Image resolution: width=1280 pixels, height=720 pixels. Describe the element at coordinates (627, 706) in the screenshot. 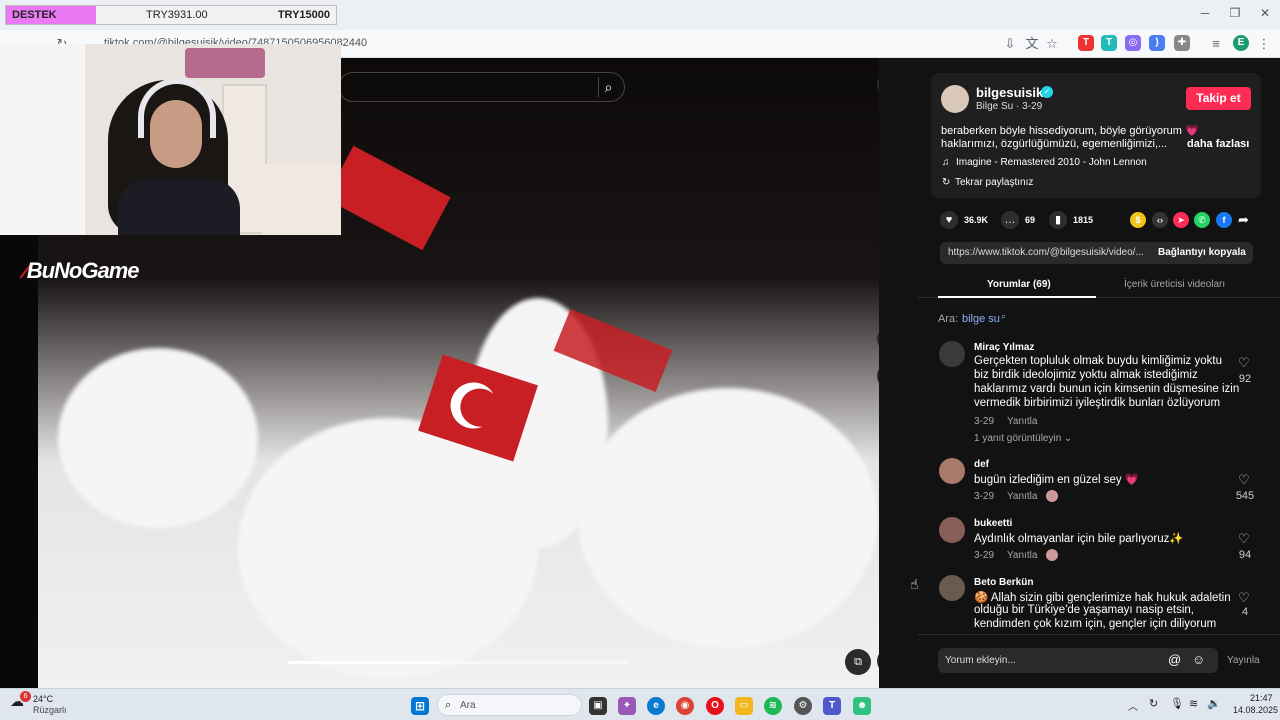

I see `copilot-icon: ✦` at that location.